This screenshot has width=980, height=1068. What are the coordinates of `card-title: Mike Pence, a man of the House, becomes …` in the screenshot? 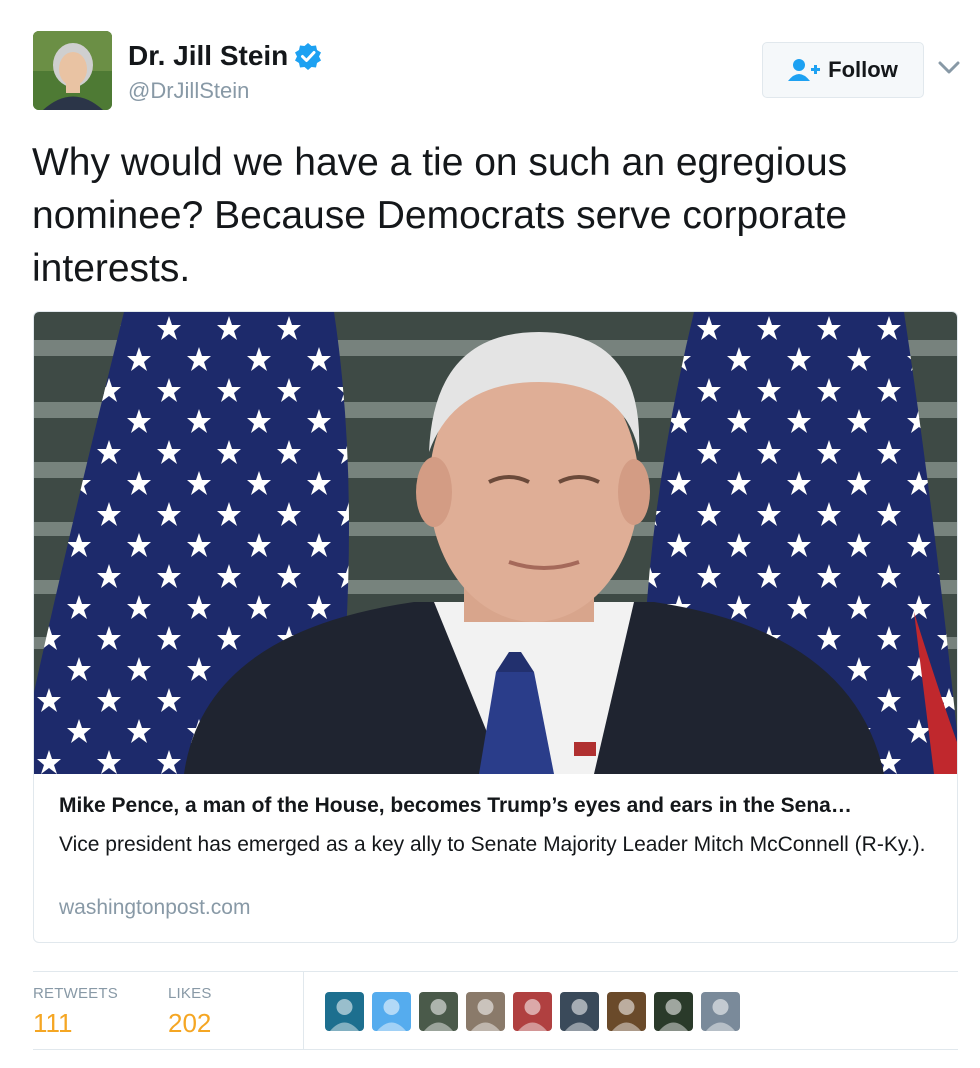 It's located at (455, 805).